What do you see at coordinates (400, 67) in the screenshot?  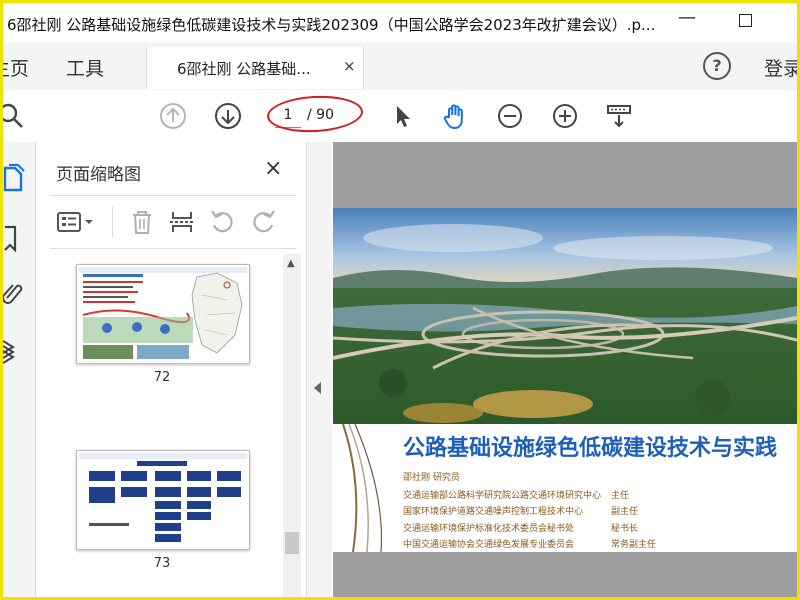 I see `tab-bar: 主页 工具 6邵社刚 公路基础... × ? 登录` at bounding box center [400, 67].